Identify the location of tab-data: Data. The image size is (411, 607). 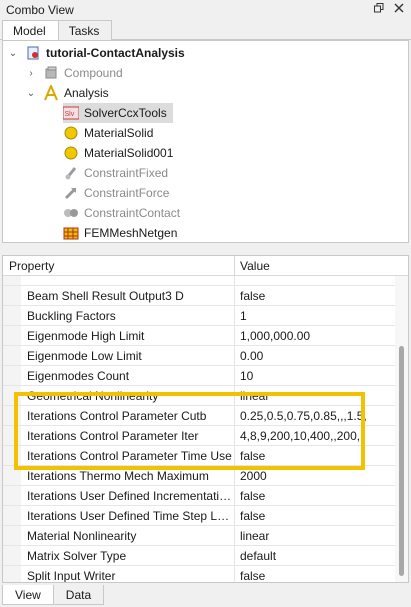
(78, 595).